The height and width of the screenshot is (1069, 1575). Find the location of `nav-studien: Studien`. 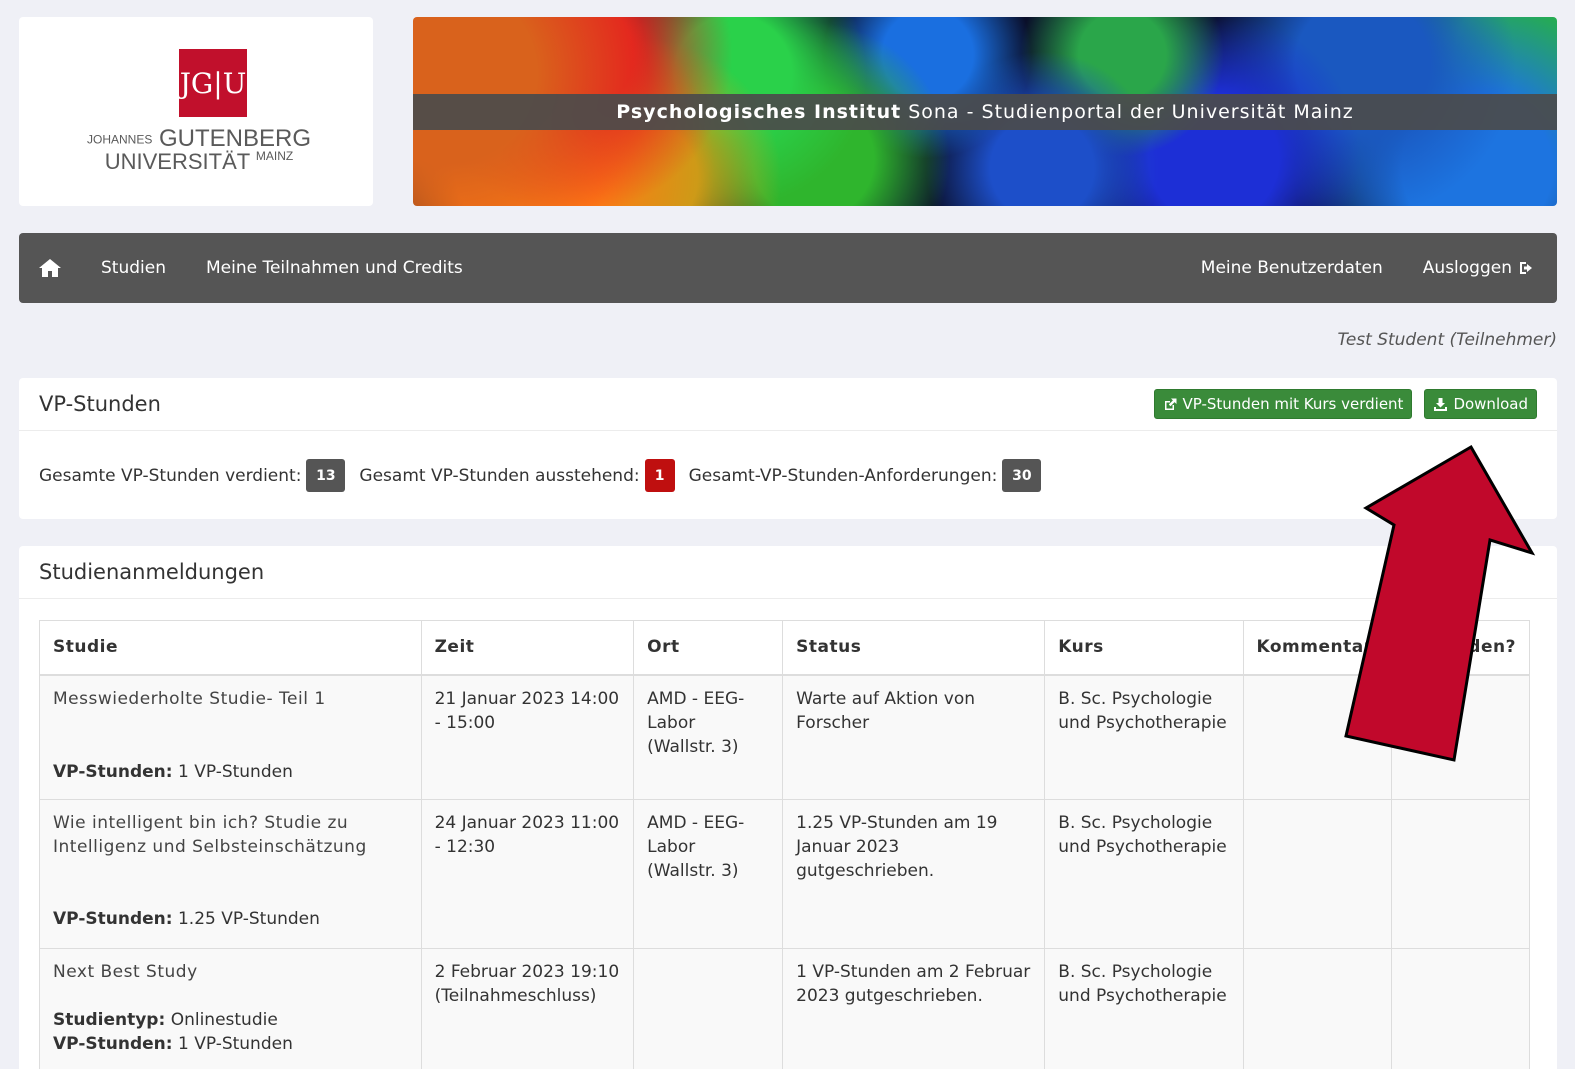

nav-studien: Studien is located at coordinates (133, 268).